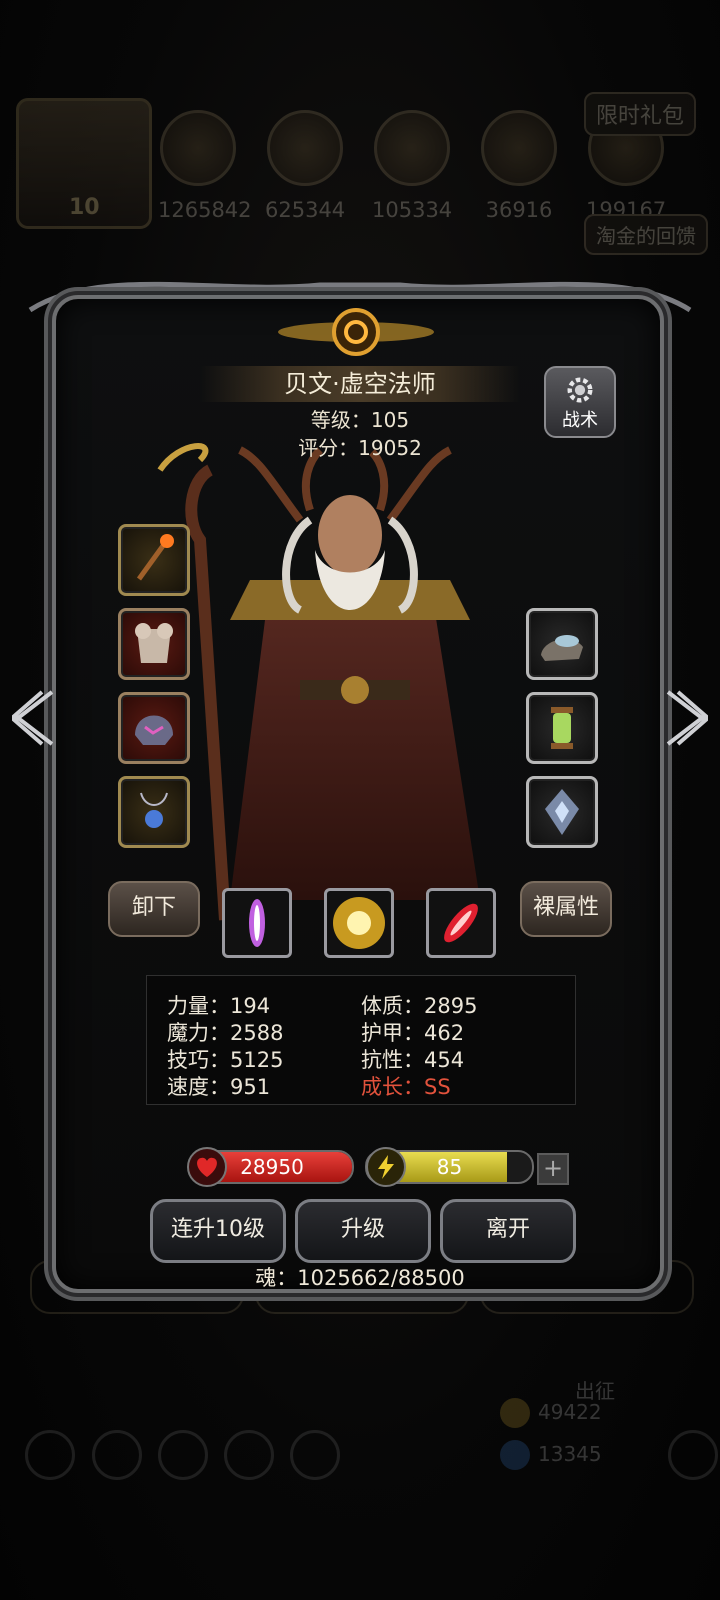 The image size is (720, 1600). I want to click on resource-2: 625344, so click(305, 166).